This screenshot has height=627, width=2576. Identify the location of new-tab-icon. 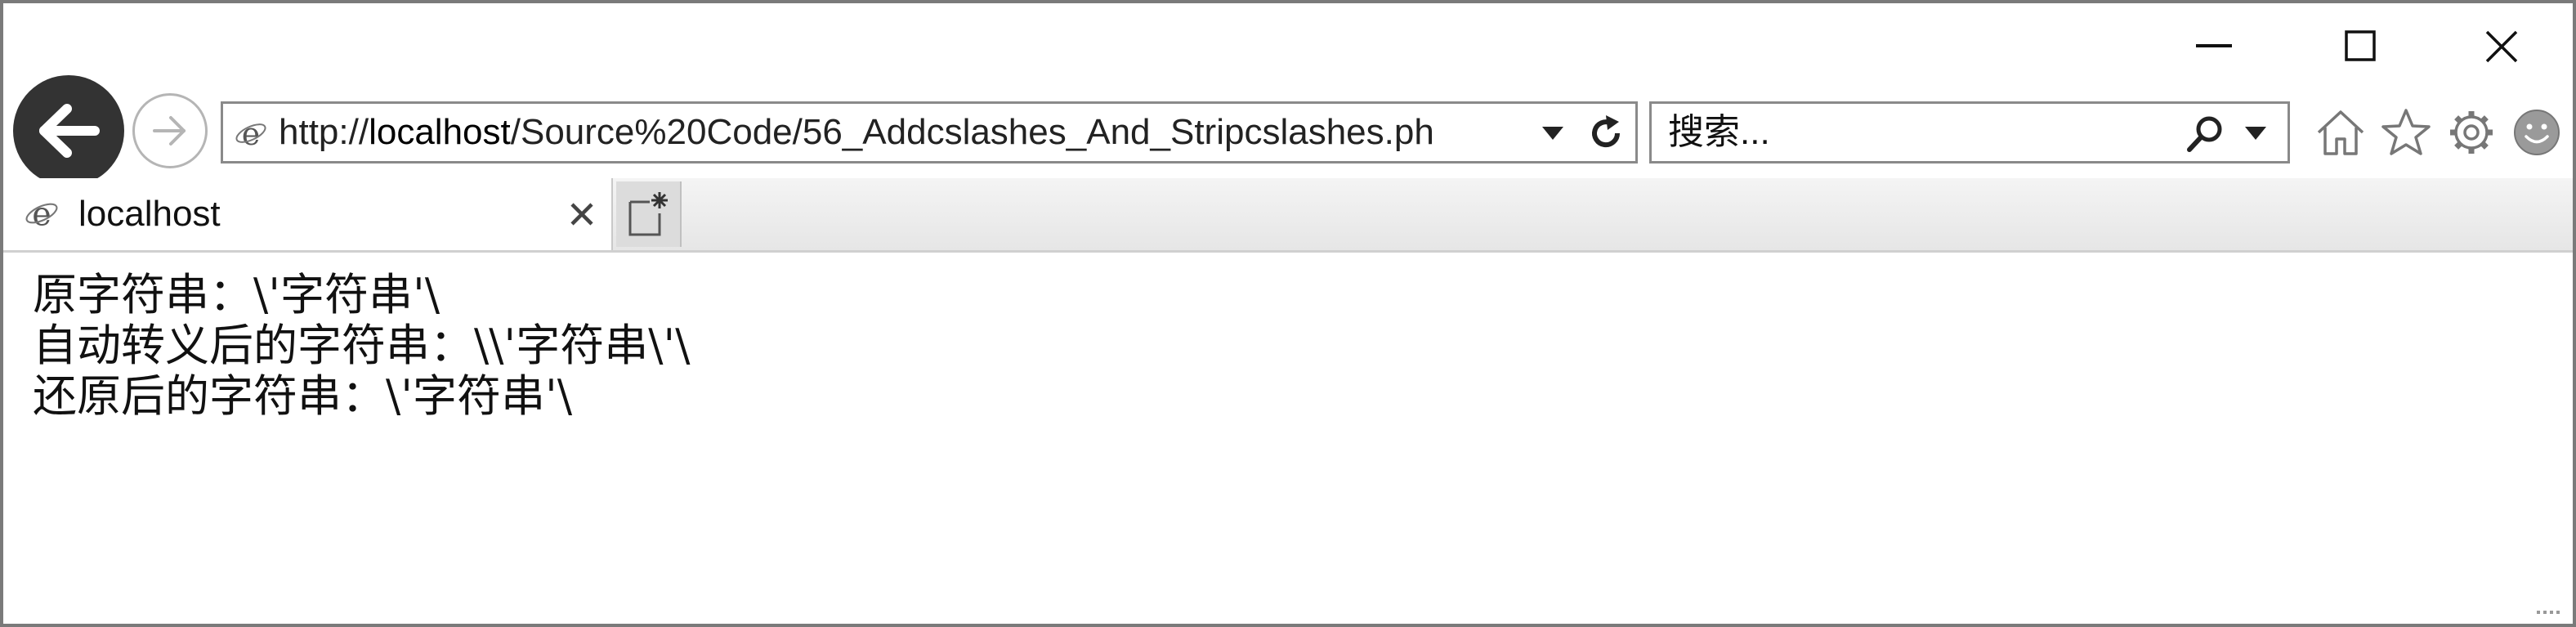
(648, 214).